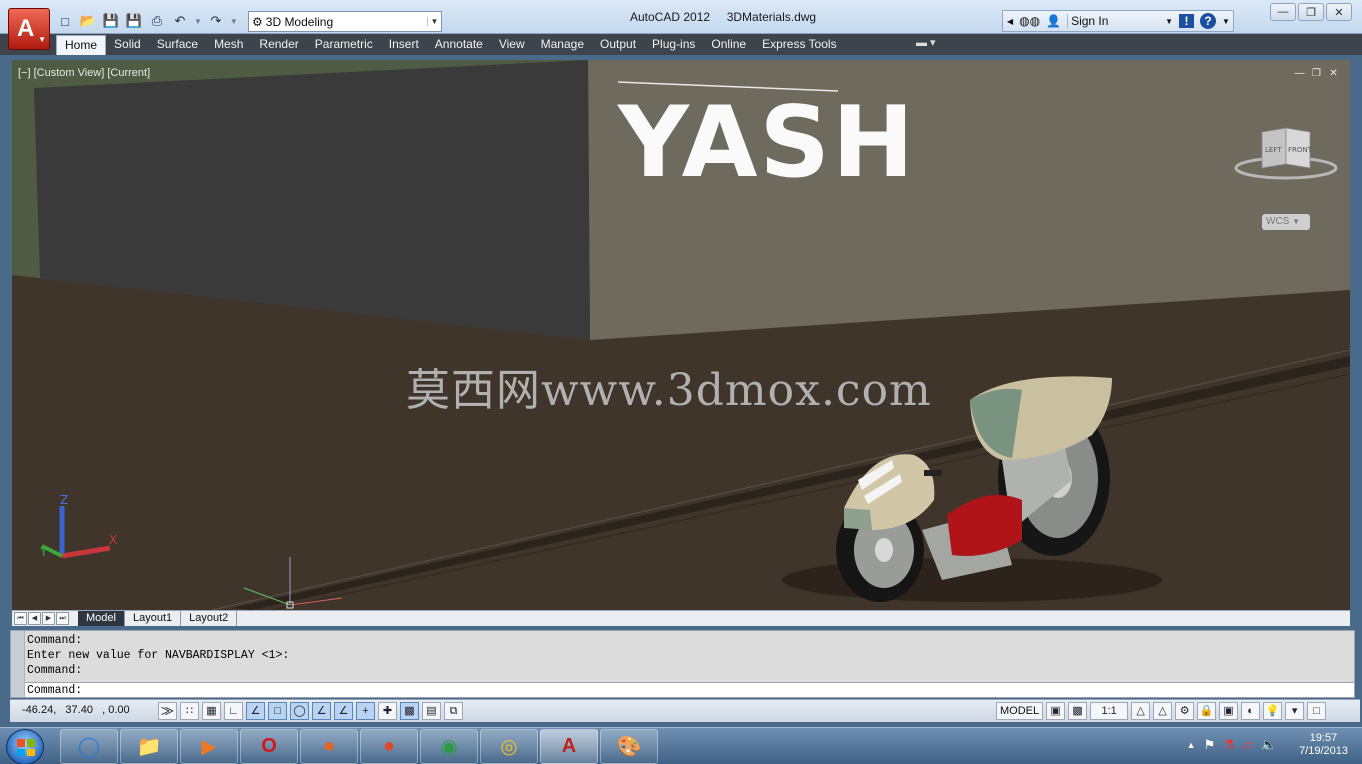  What do you see at coordinates (1185, 711) in the screenshot?
I see `workspace-switching-icon: ⚙` at bounding box center [1185, 711].